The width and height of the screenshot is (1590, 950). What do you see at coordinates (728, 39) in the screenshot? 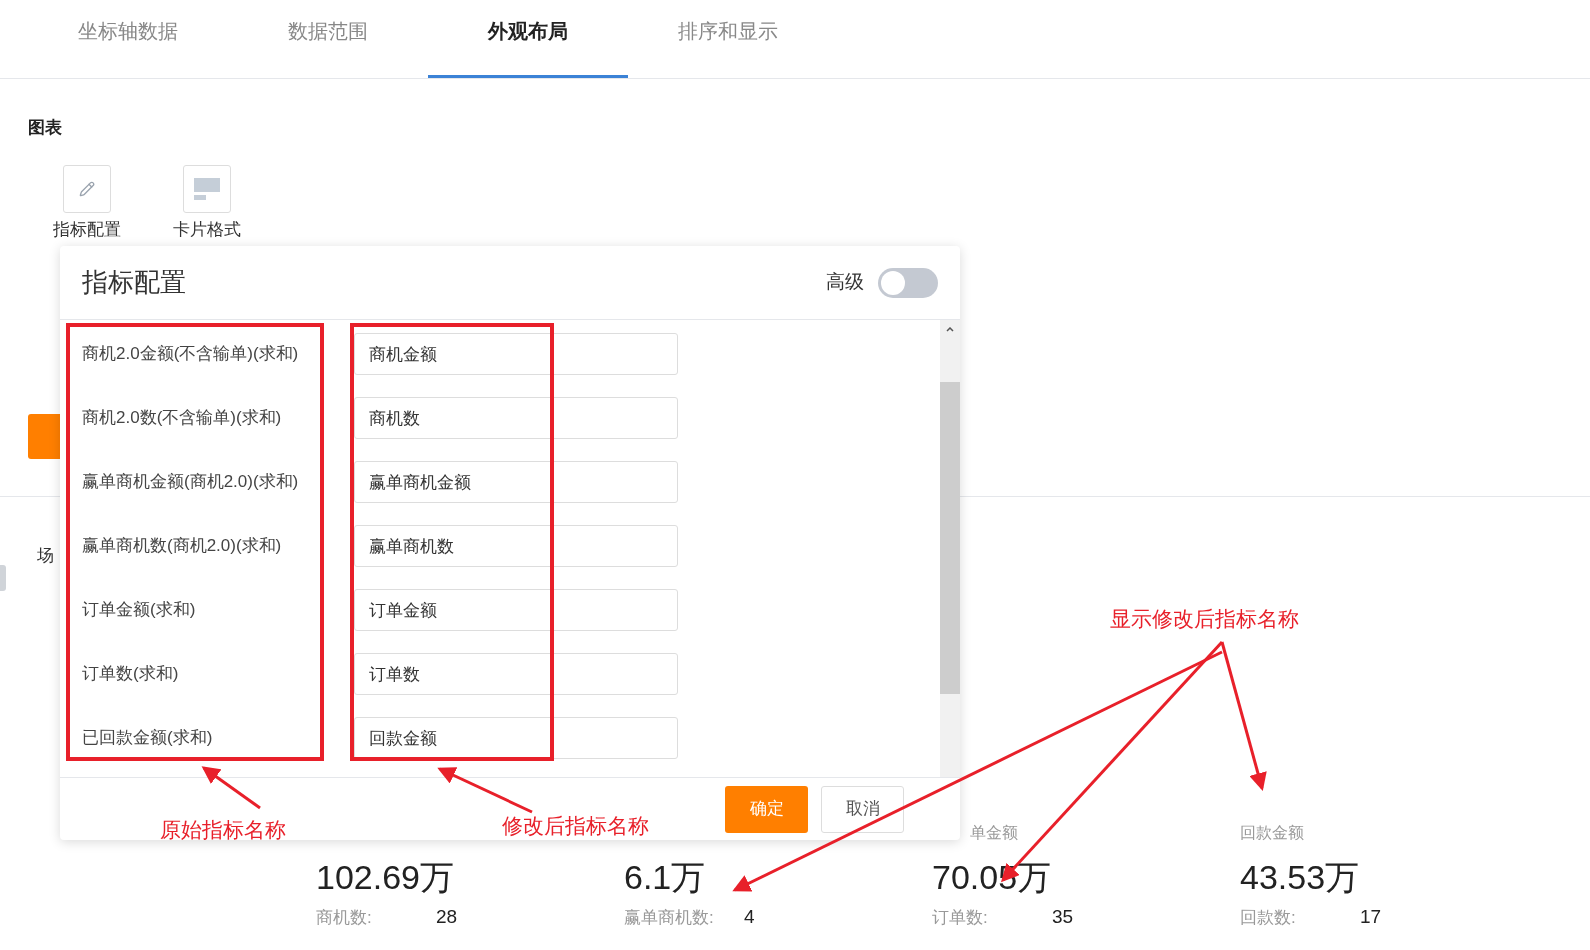
I see `tab: 排序和显示` at bounding box center [728, 39].